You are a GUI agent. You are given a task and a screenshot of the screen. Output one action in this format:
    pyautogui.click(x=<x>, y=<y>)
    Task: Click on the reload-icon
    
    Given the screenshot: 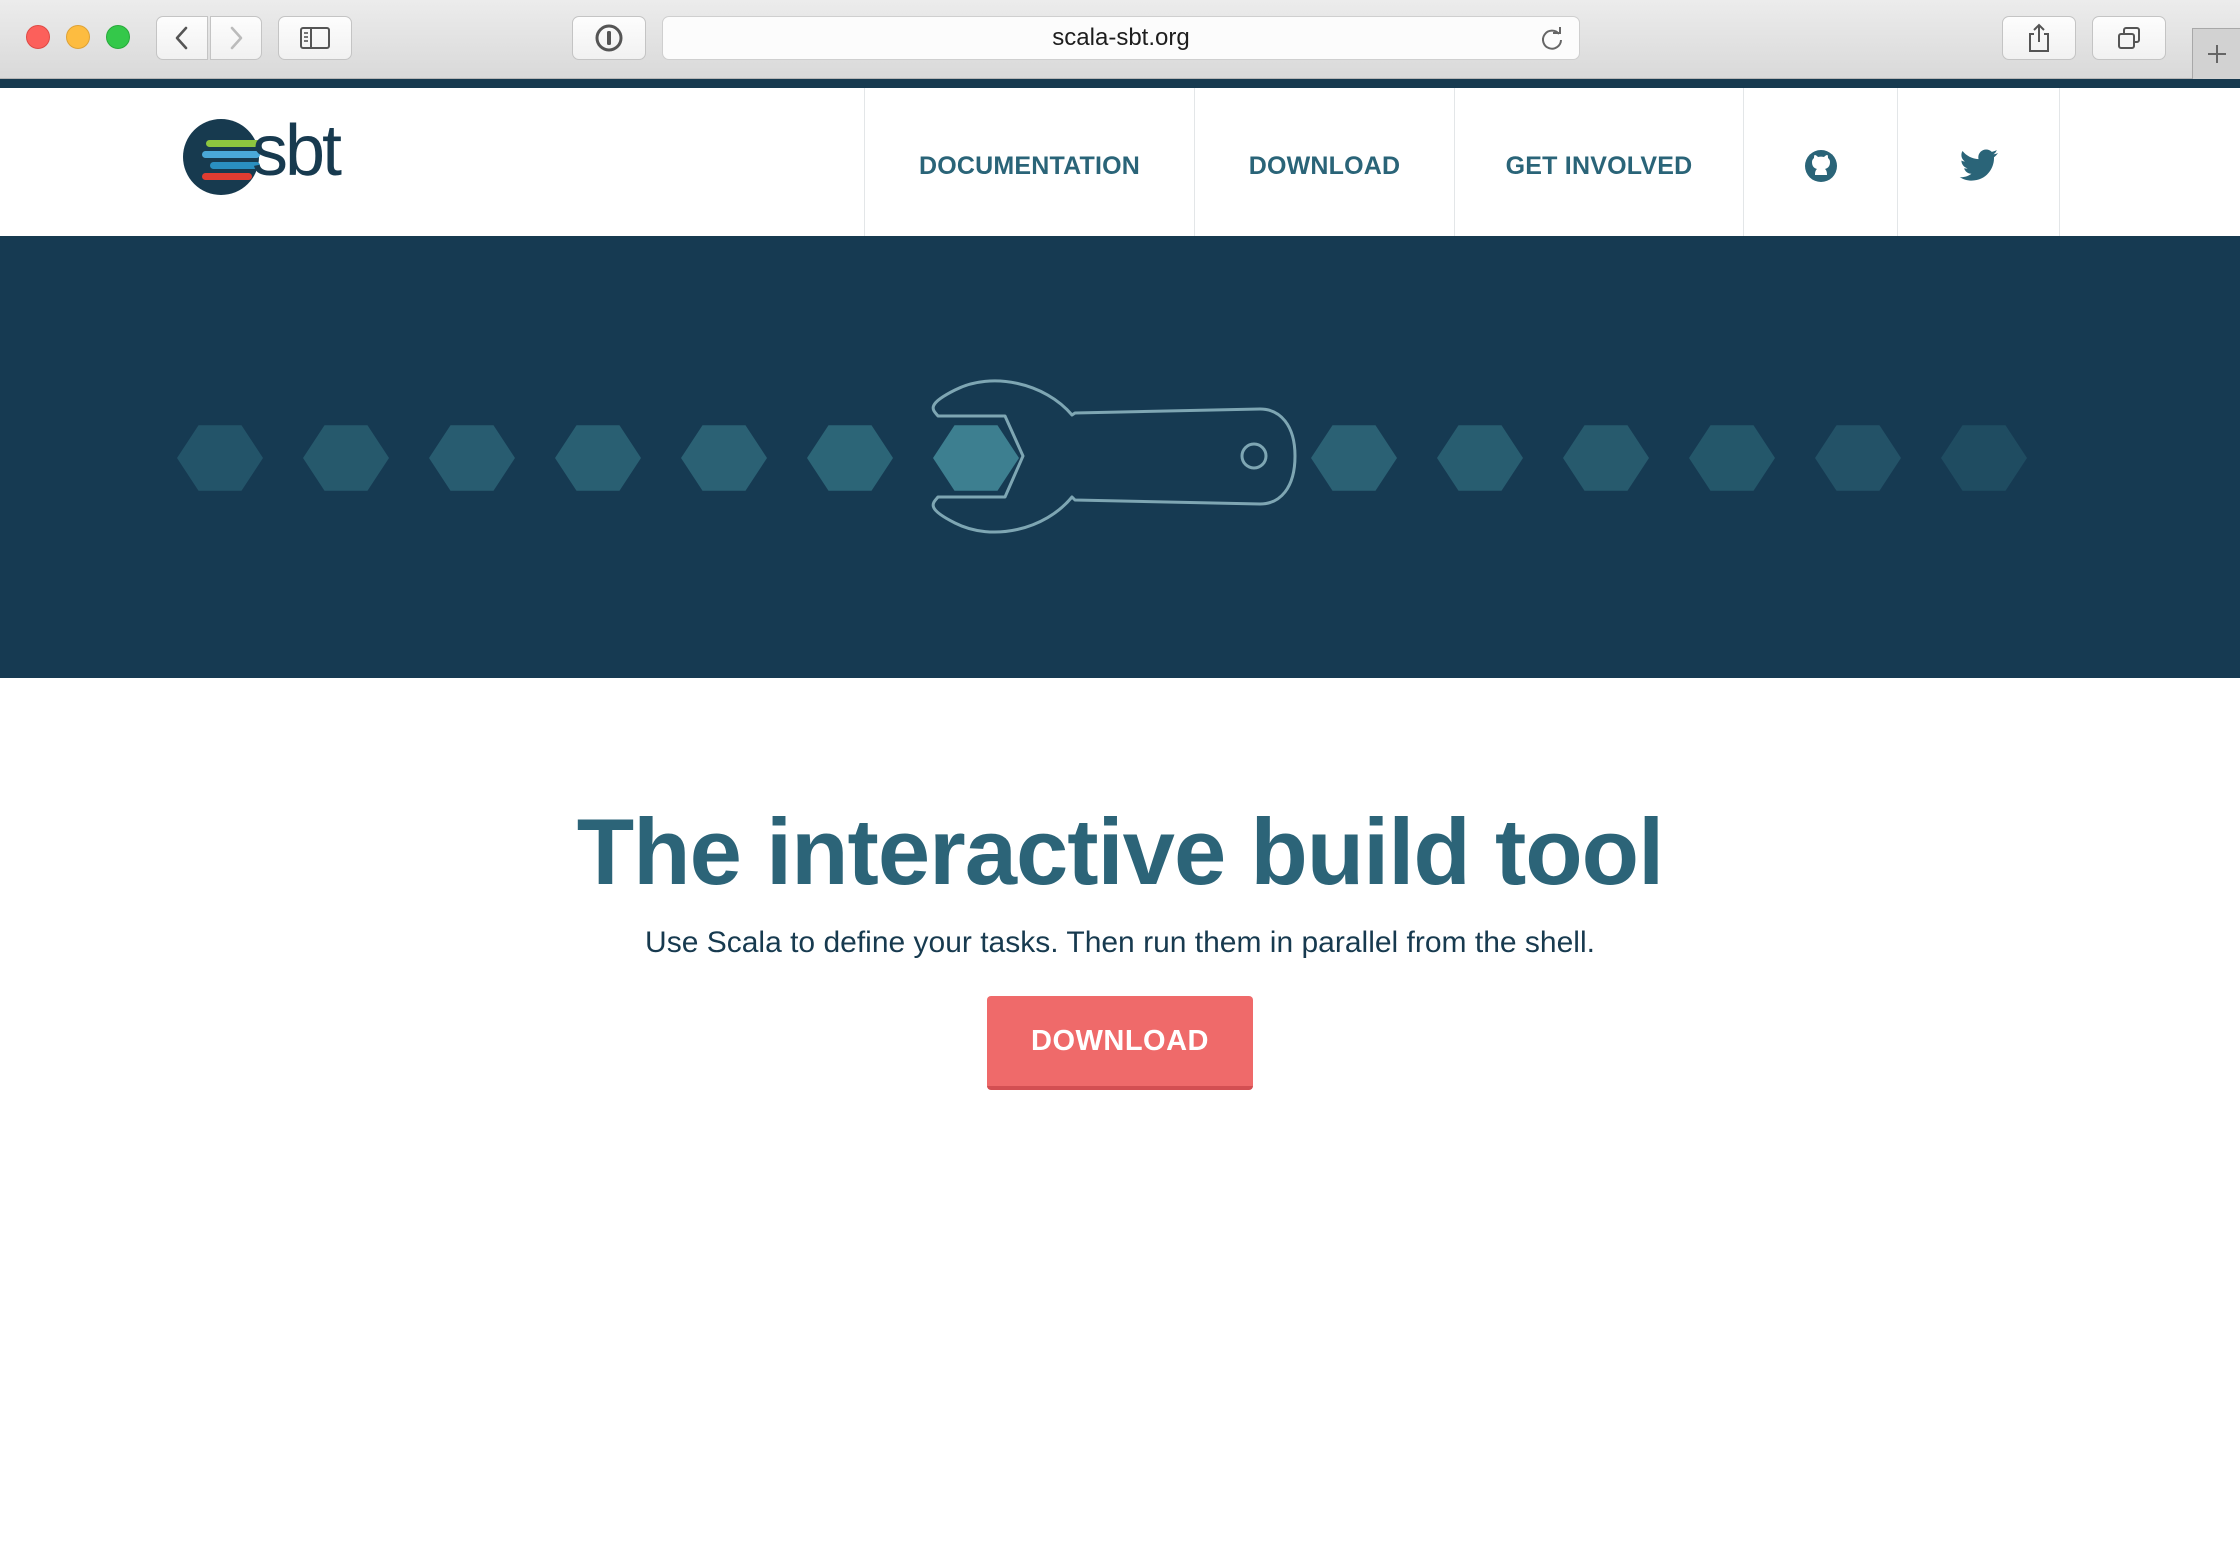 What is the action you would take?
    pyautogui.click(x=1552, y=39)
    